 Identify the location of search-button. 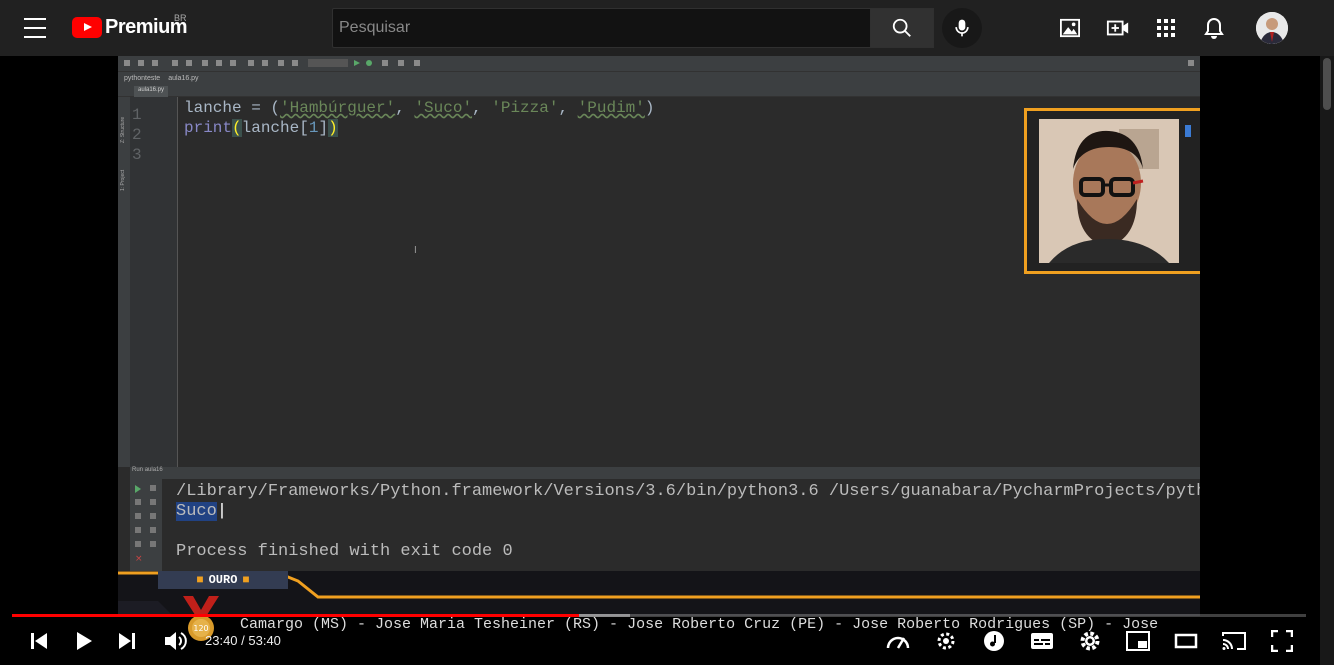
(902, 28).